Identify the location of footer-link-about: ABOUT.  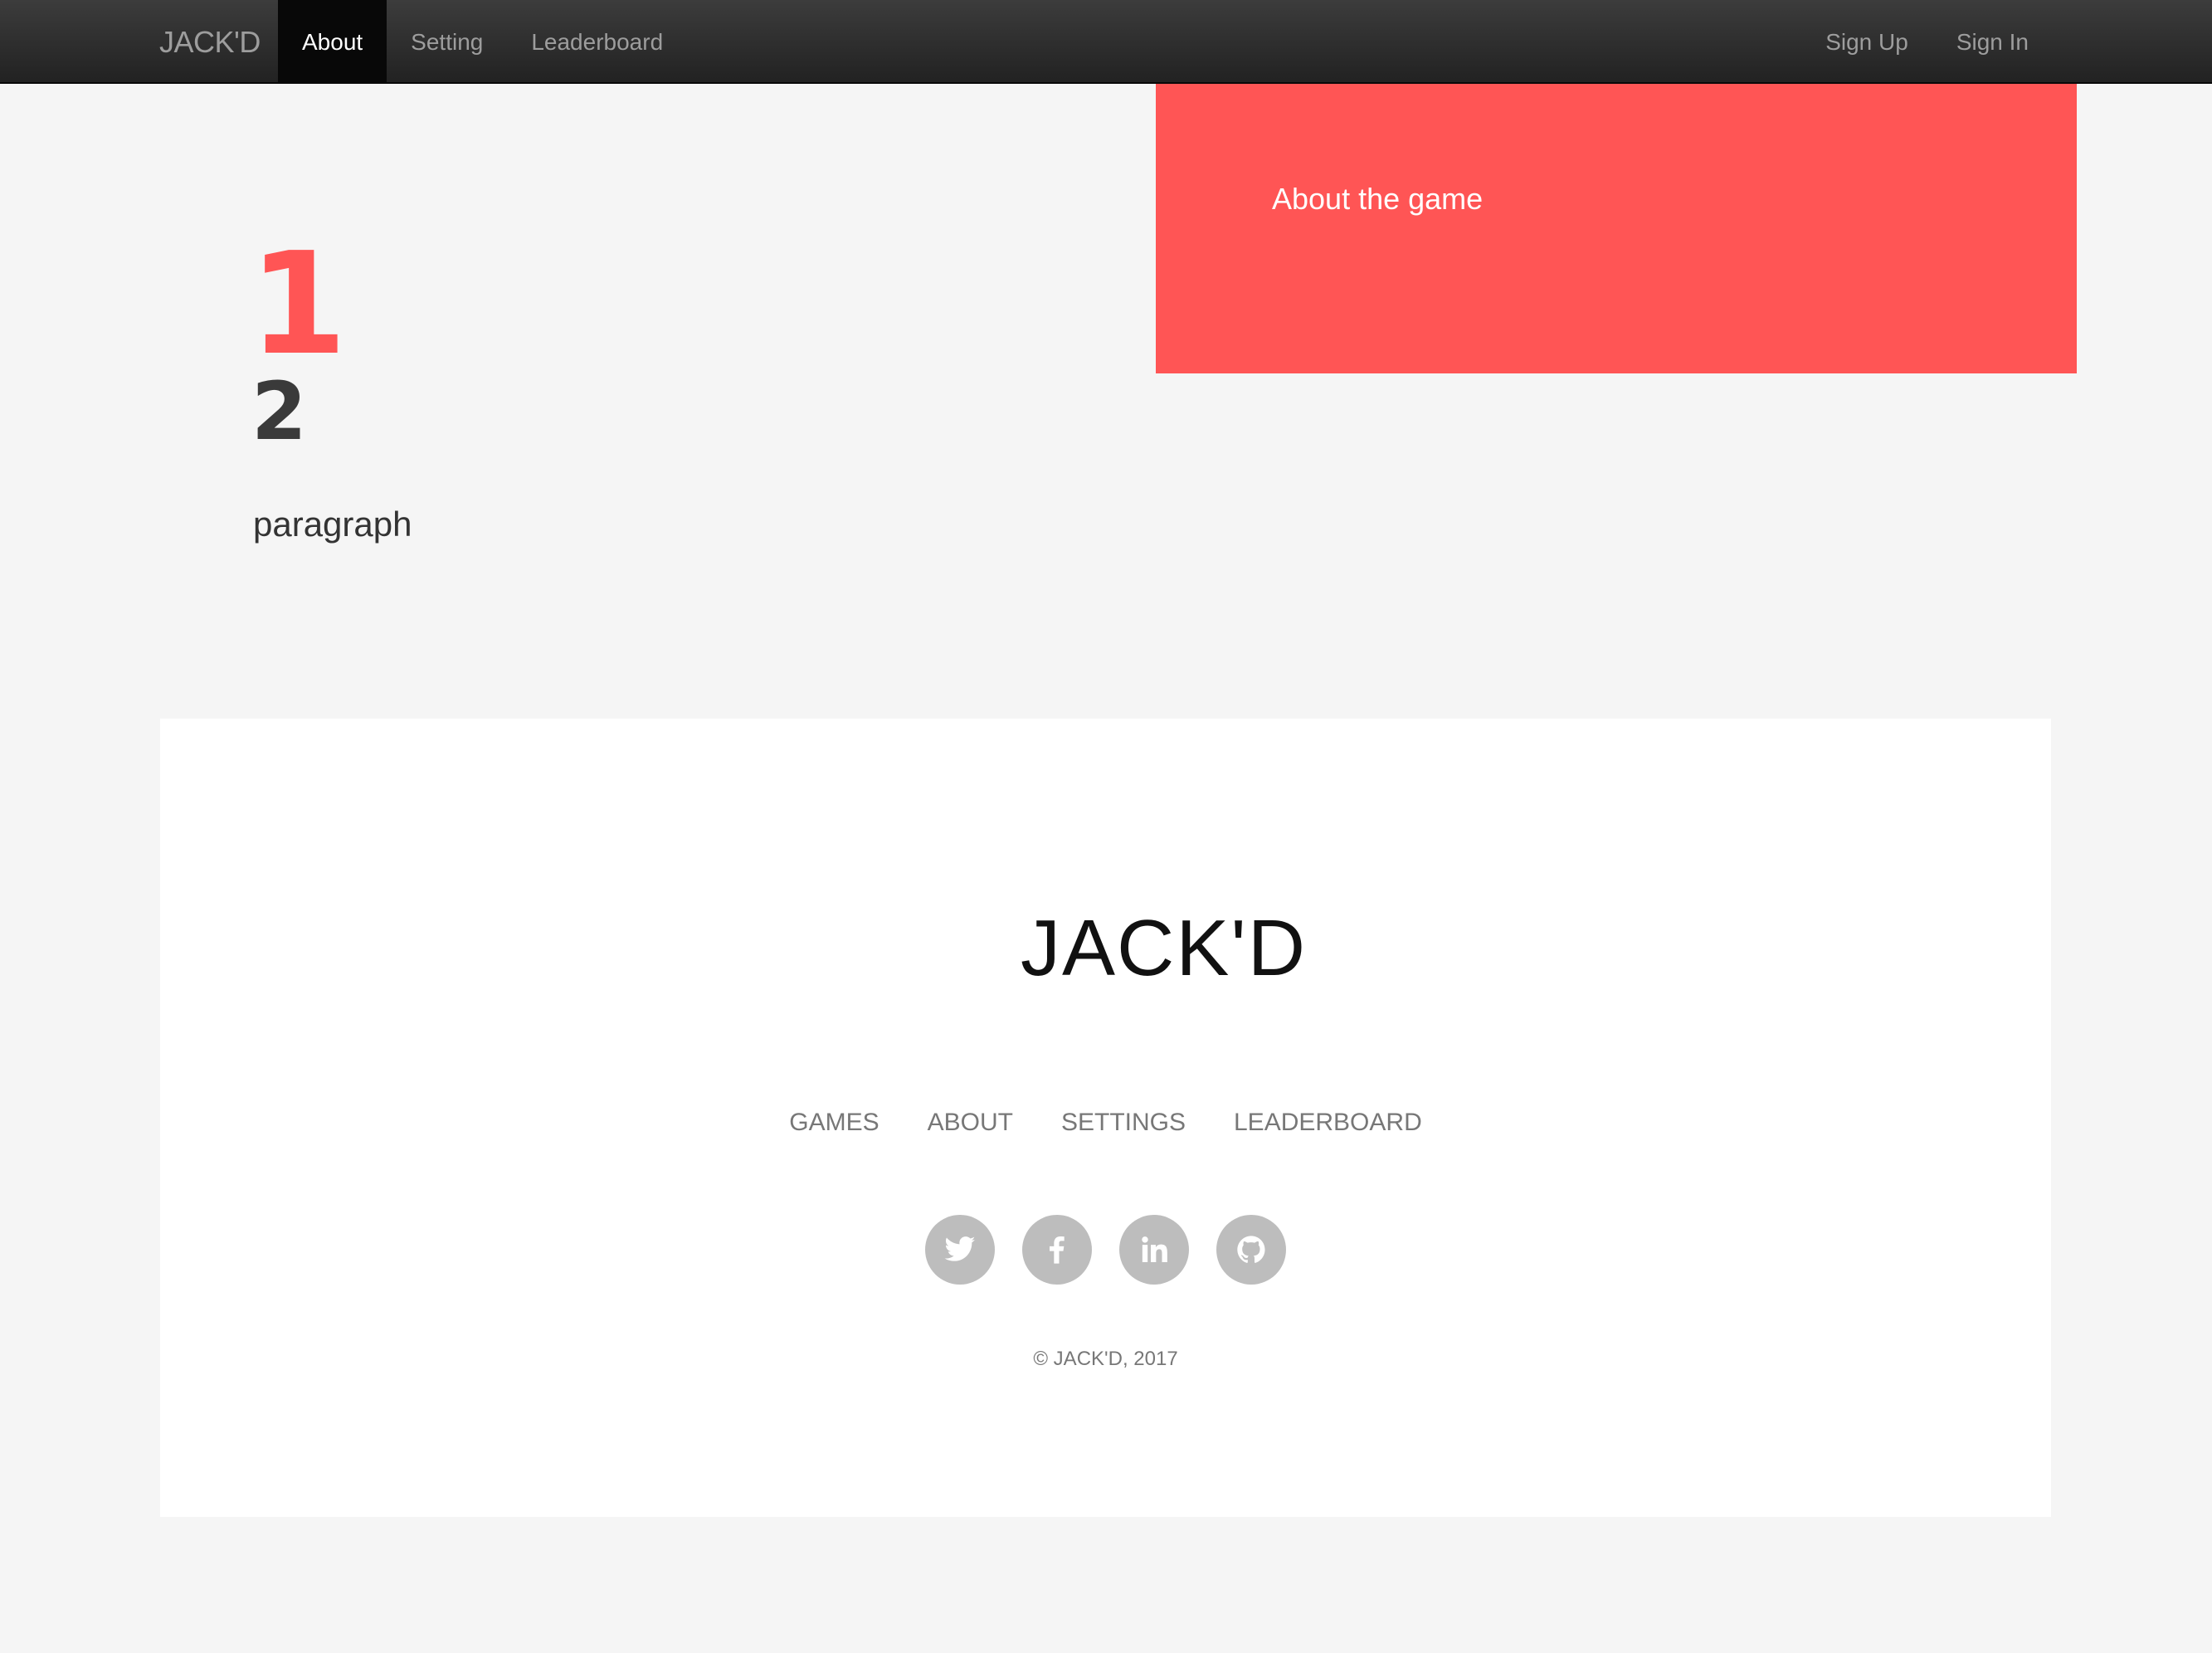
(970, 1123).